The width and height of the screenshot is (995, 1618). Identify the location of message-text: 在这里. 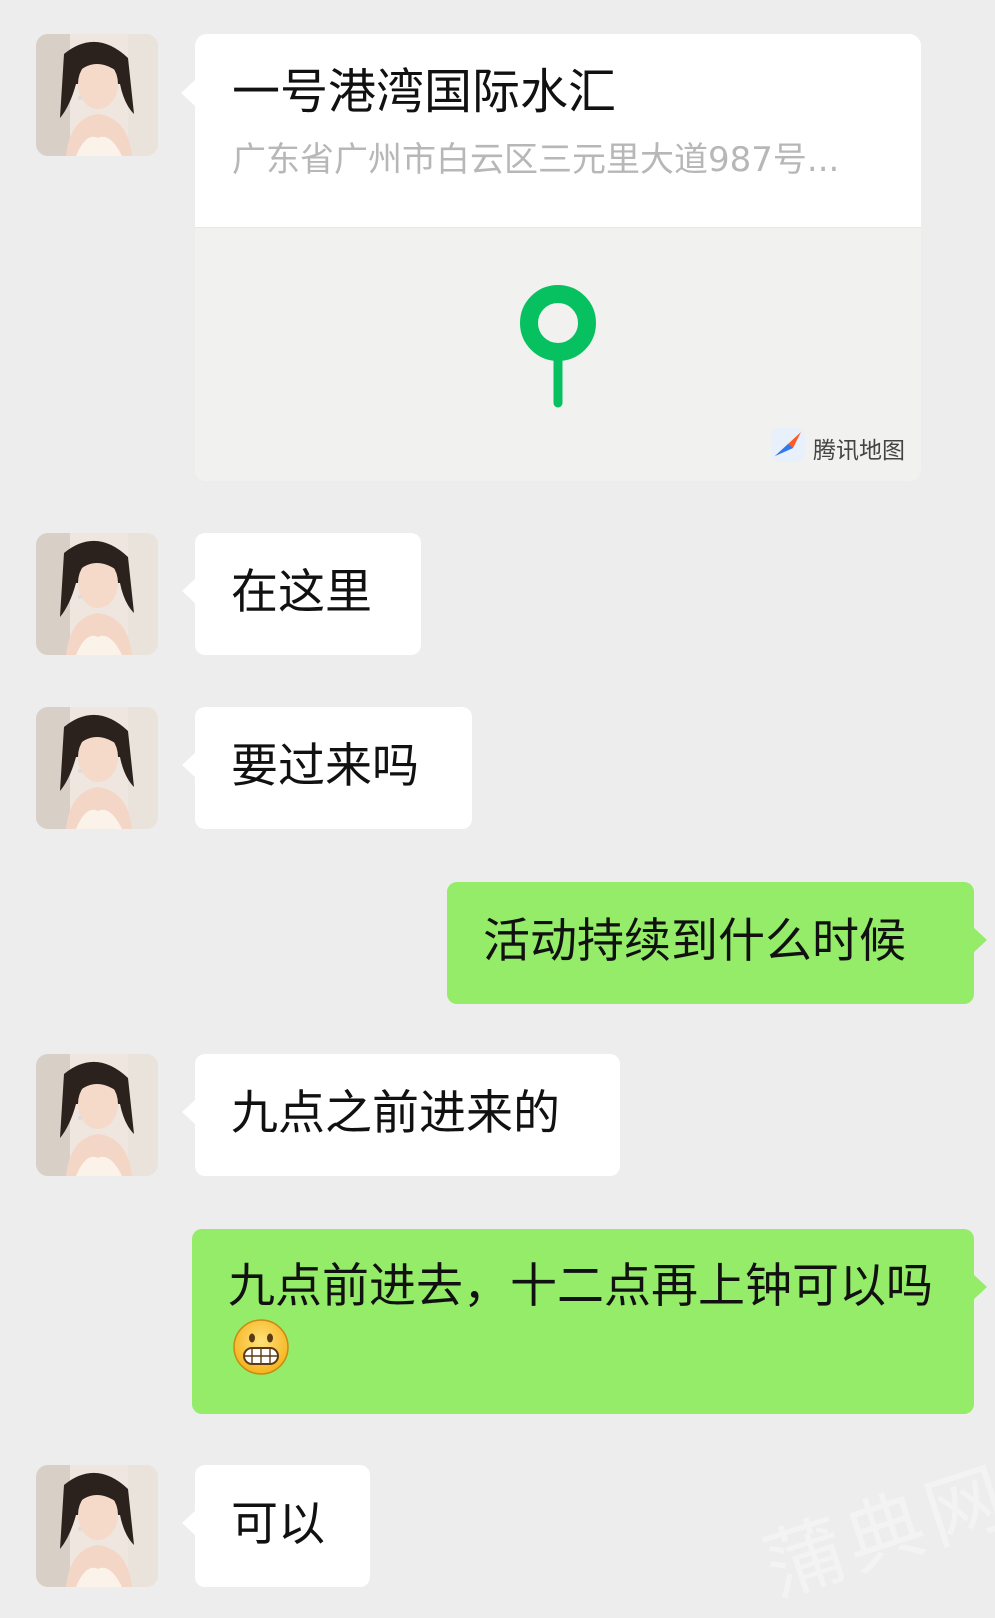
(301, 592).